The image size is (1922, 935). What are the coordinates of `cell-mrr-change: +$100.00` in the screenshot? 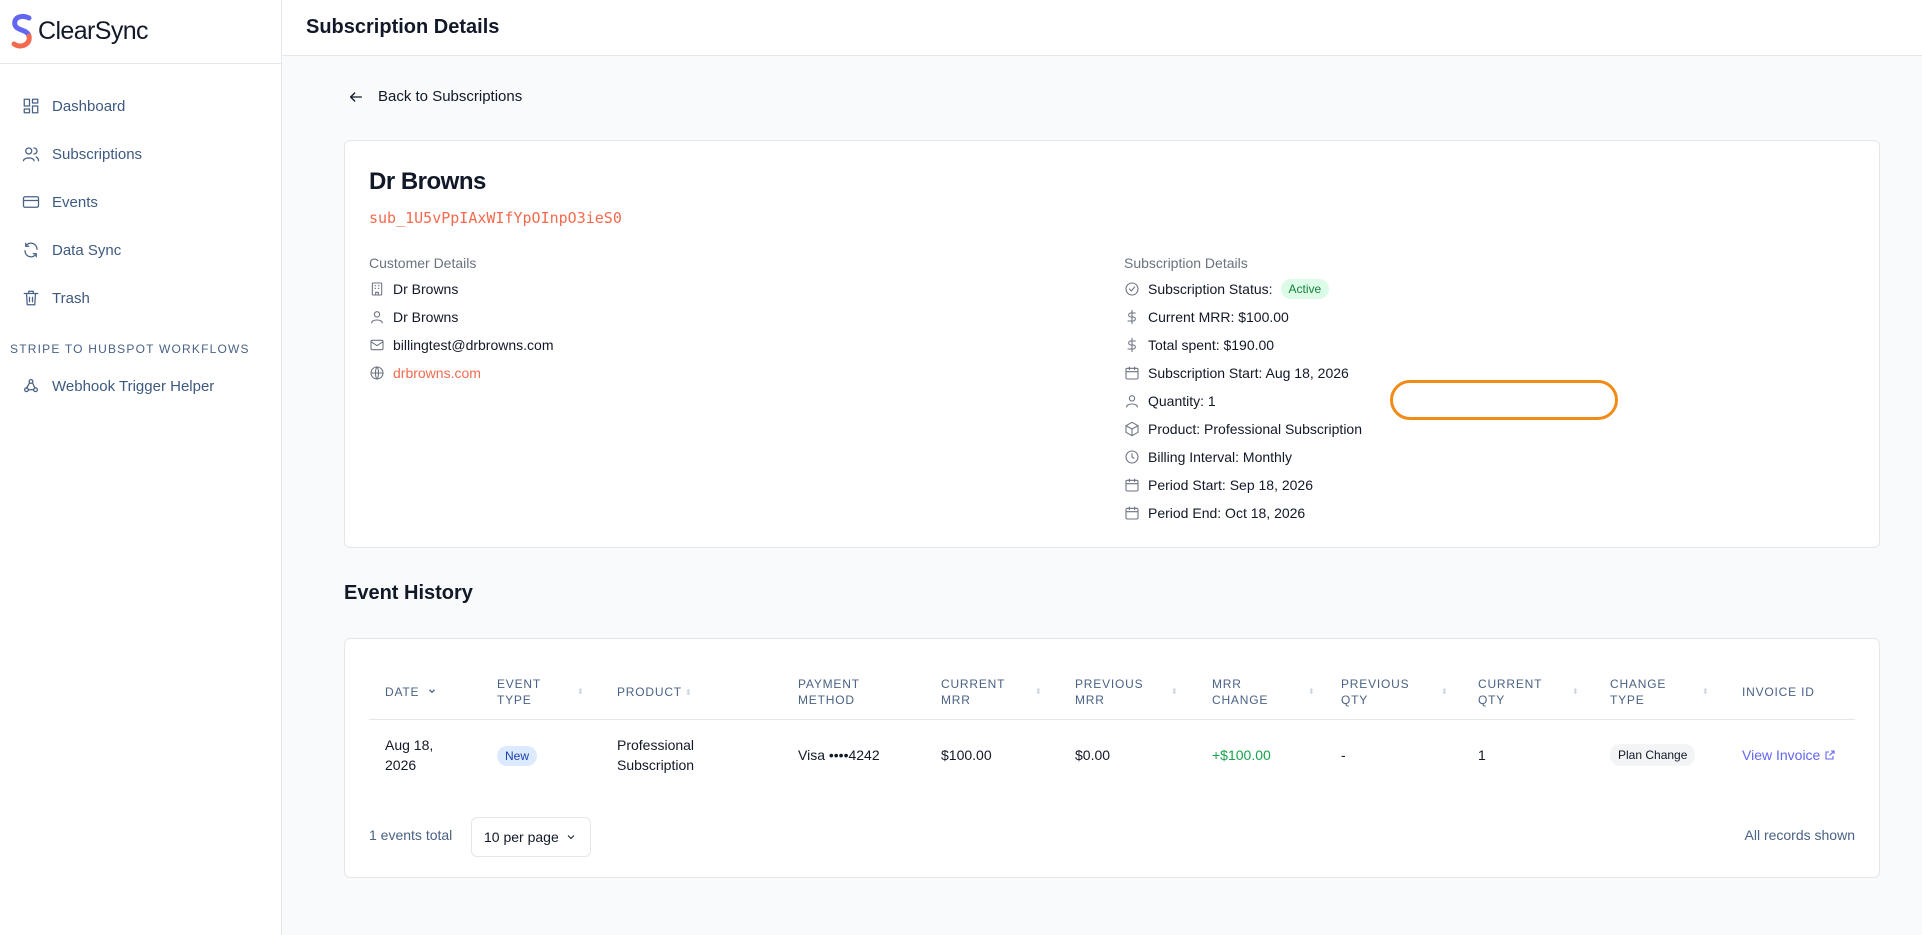 It's located at (1241, 755).